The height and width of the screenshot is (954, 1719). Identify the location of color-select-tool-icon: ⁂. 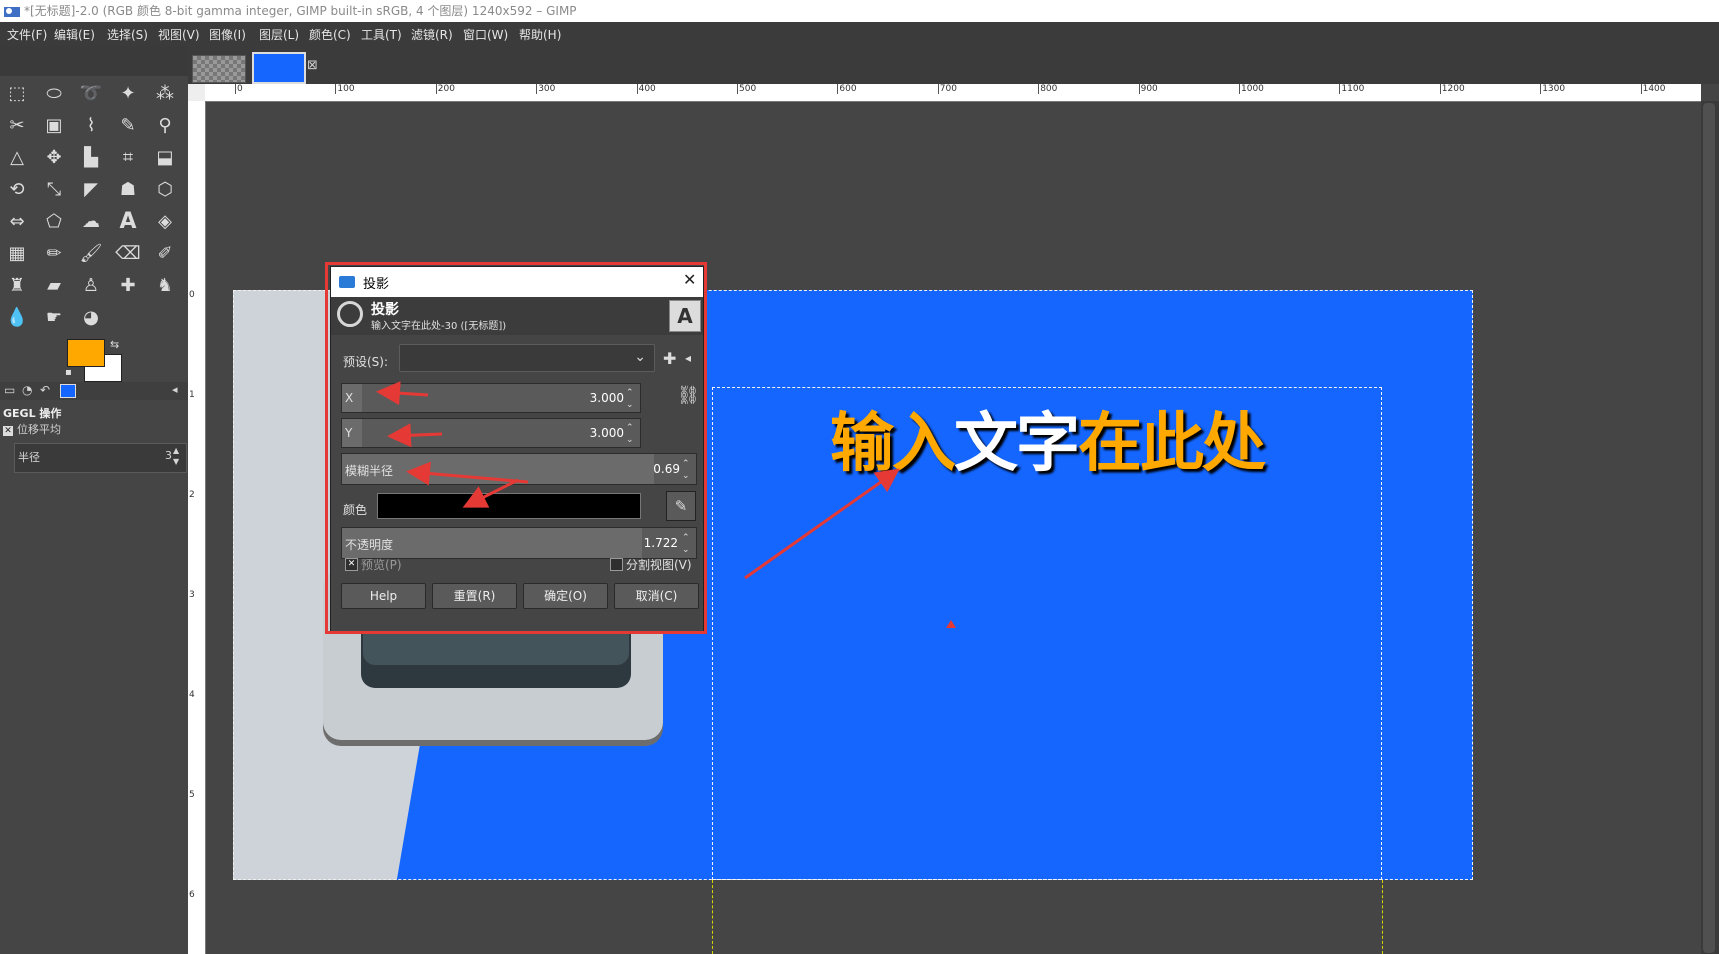
(165, 93).